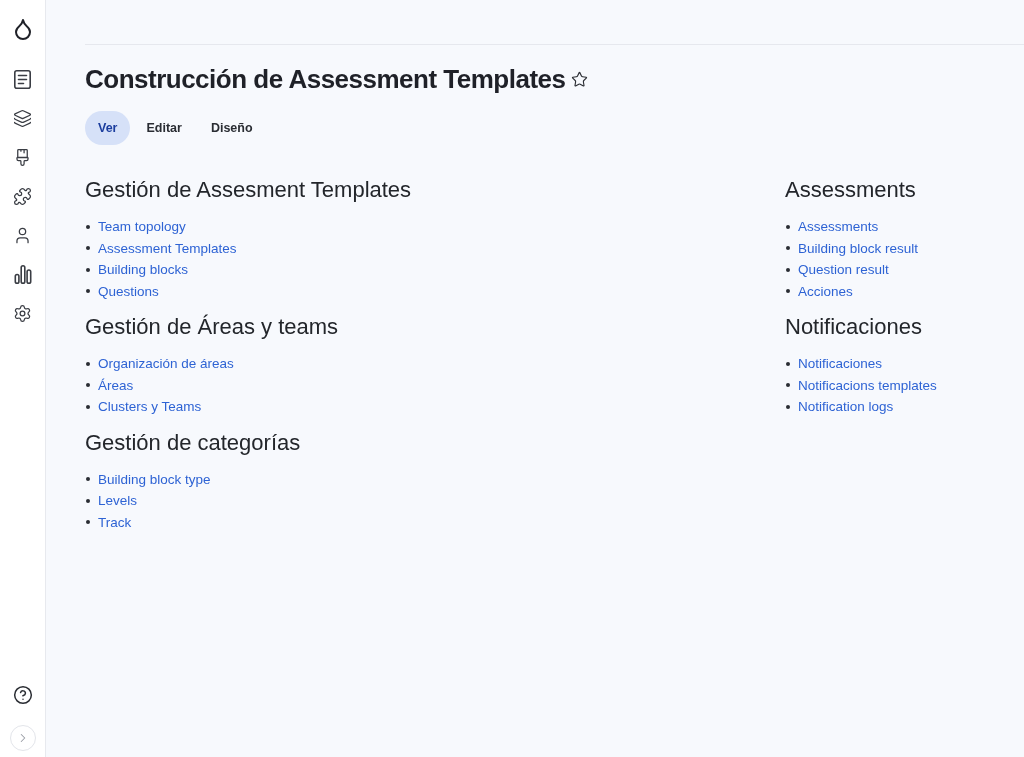 The image size is (1024, 757). I want to click on nav-link: Notificacions templates, so click(867, 385).